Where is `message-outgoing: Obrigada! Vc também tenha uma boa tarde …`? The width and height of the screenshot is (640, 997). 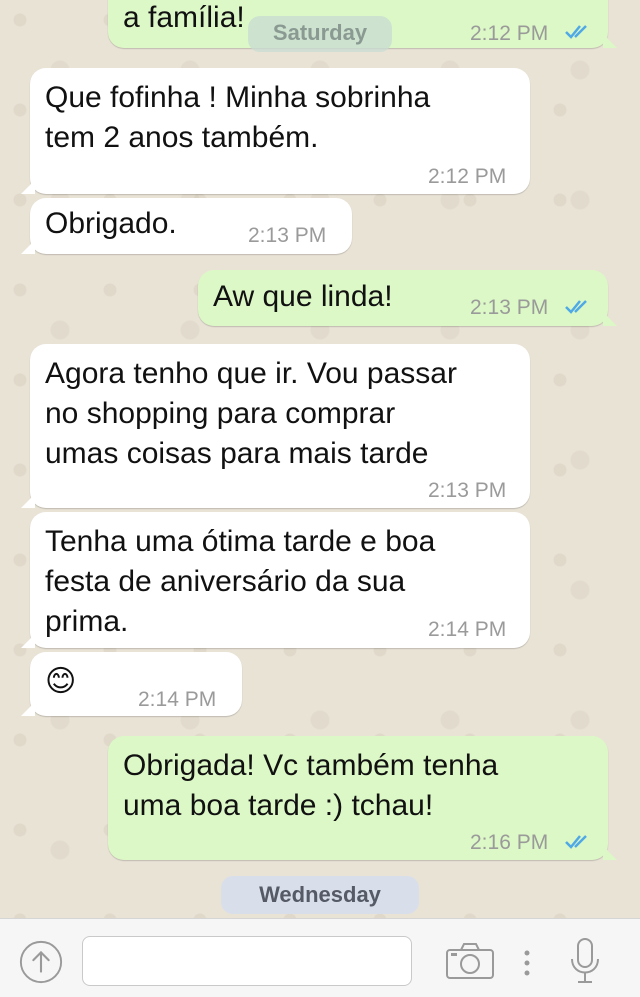
message-outgoing: Obrigada! Vc também tenha uma boa tarde … is located at coordinates (362, 798).